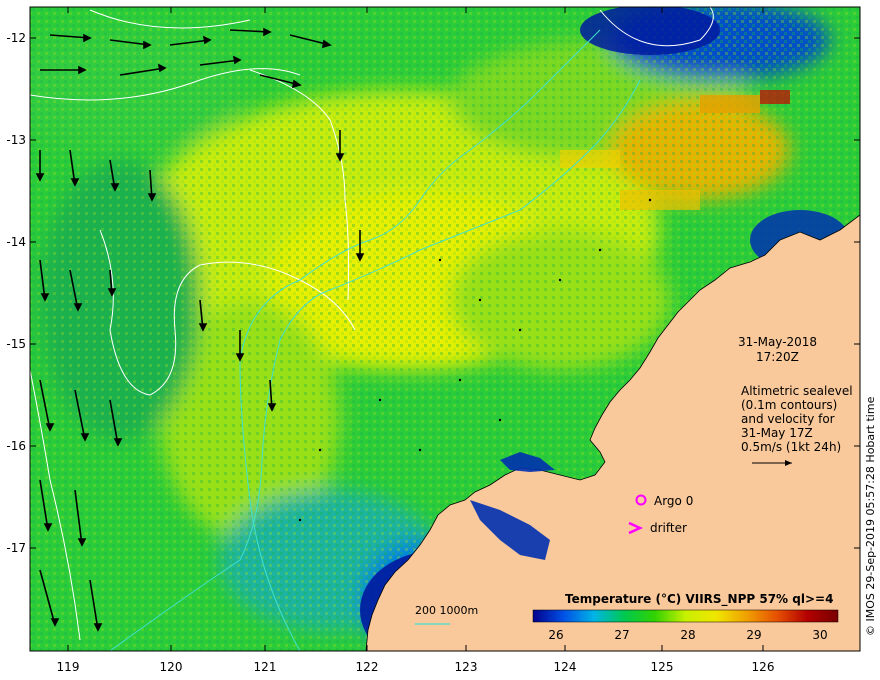  What do you see at coordinates (16, 446) in the screenshot?
I see `lat-tick: -16` at bounding box center [16, 446].